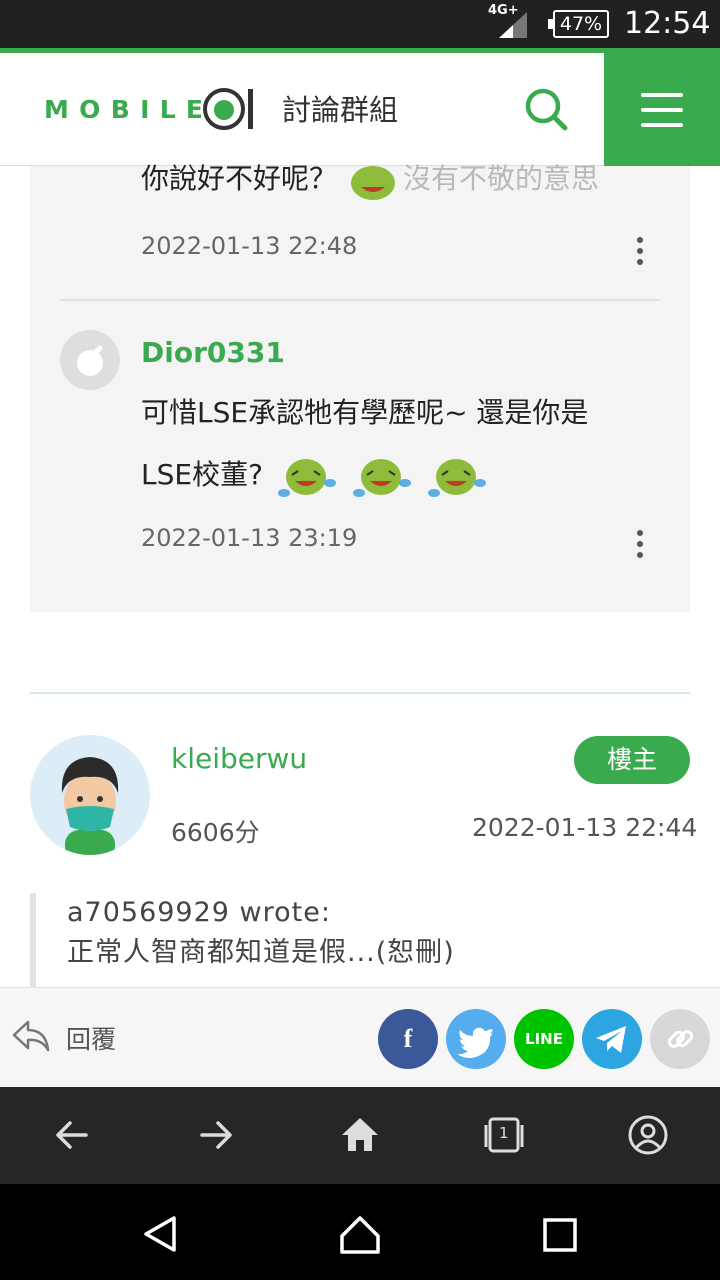 The width and height of the screenshot is (720, 1280). What do you see at coordinates (160, 1234) in the screenshot?
I see `nav-back-icon` at bounding box center [160, 1234].